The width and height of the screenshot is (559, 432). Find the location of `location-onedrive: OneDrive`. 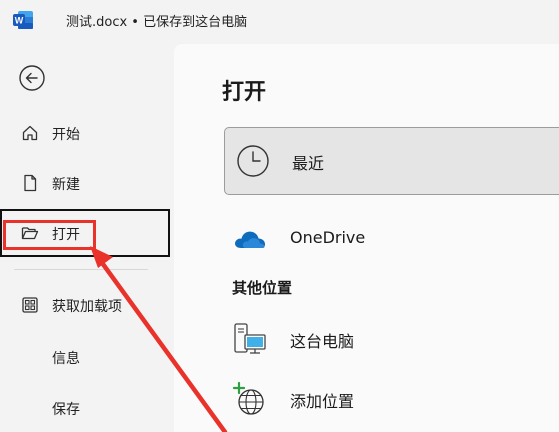

location-onedrive: OneDrive is located at coordinates (389, 239).